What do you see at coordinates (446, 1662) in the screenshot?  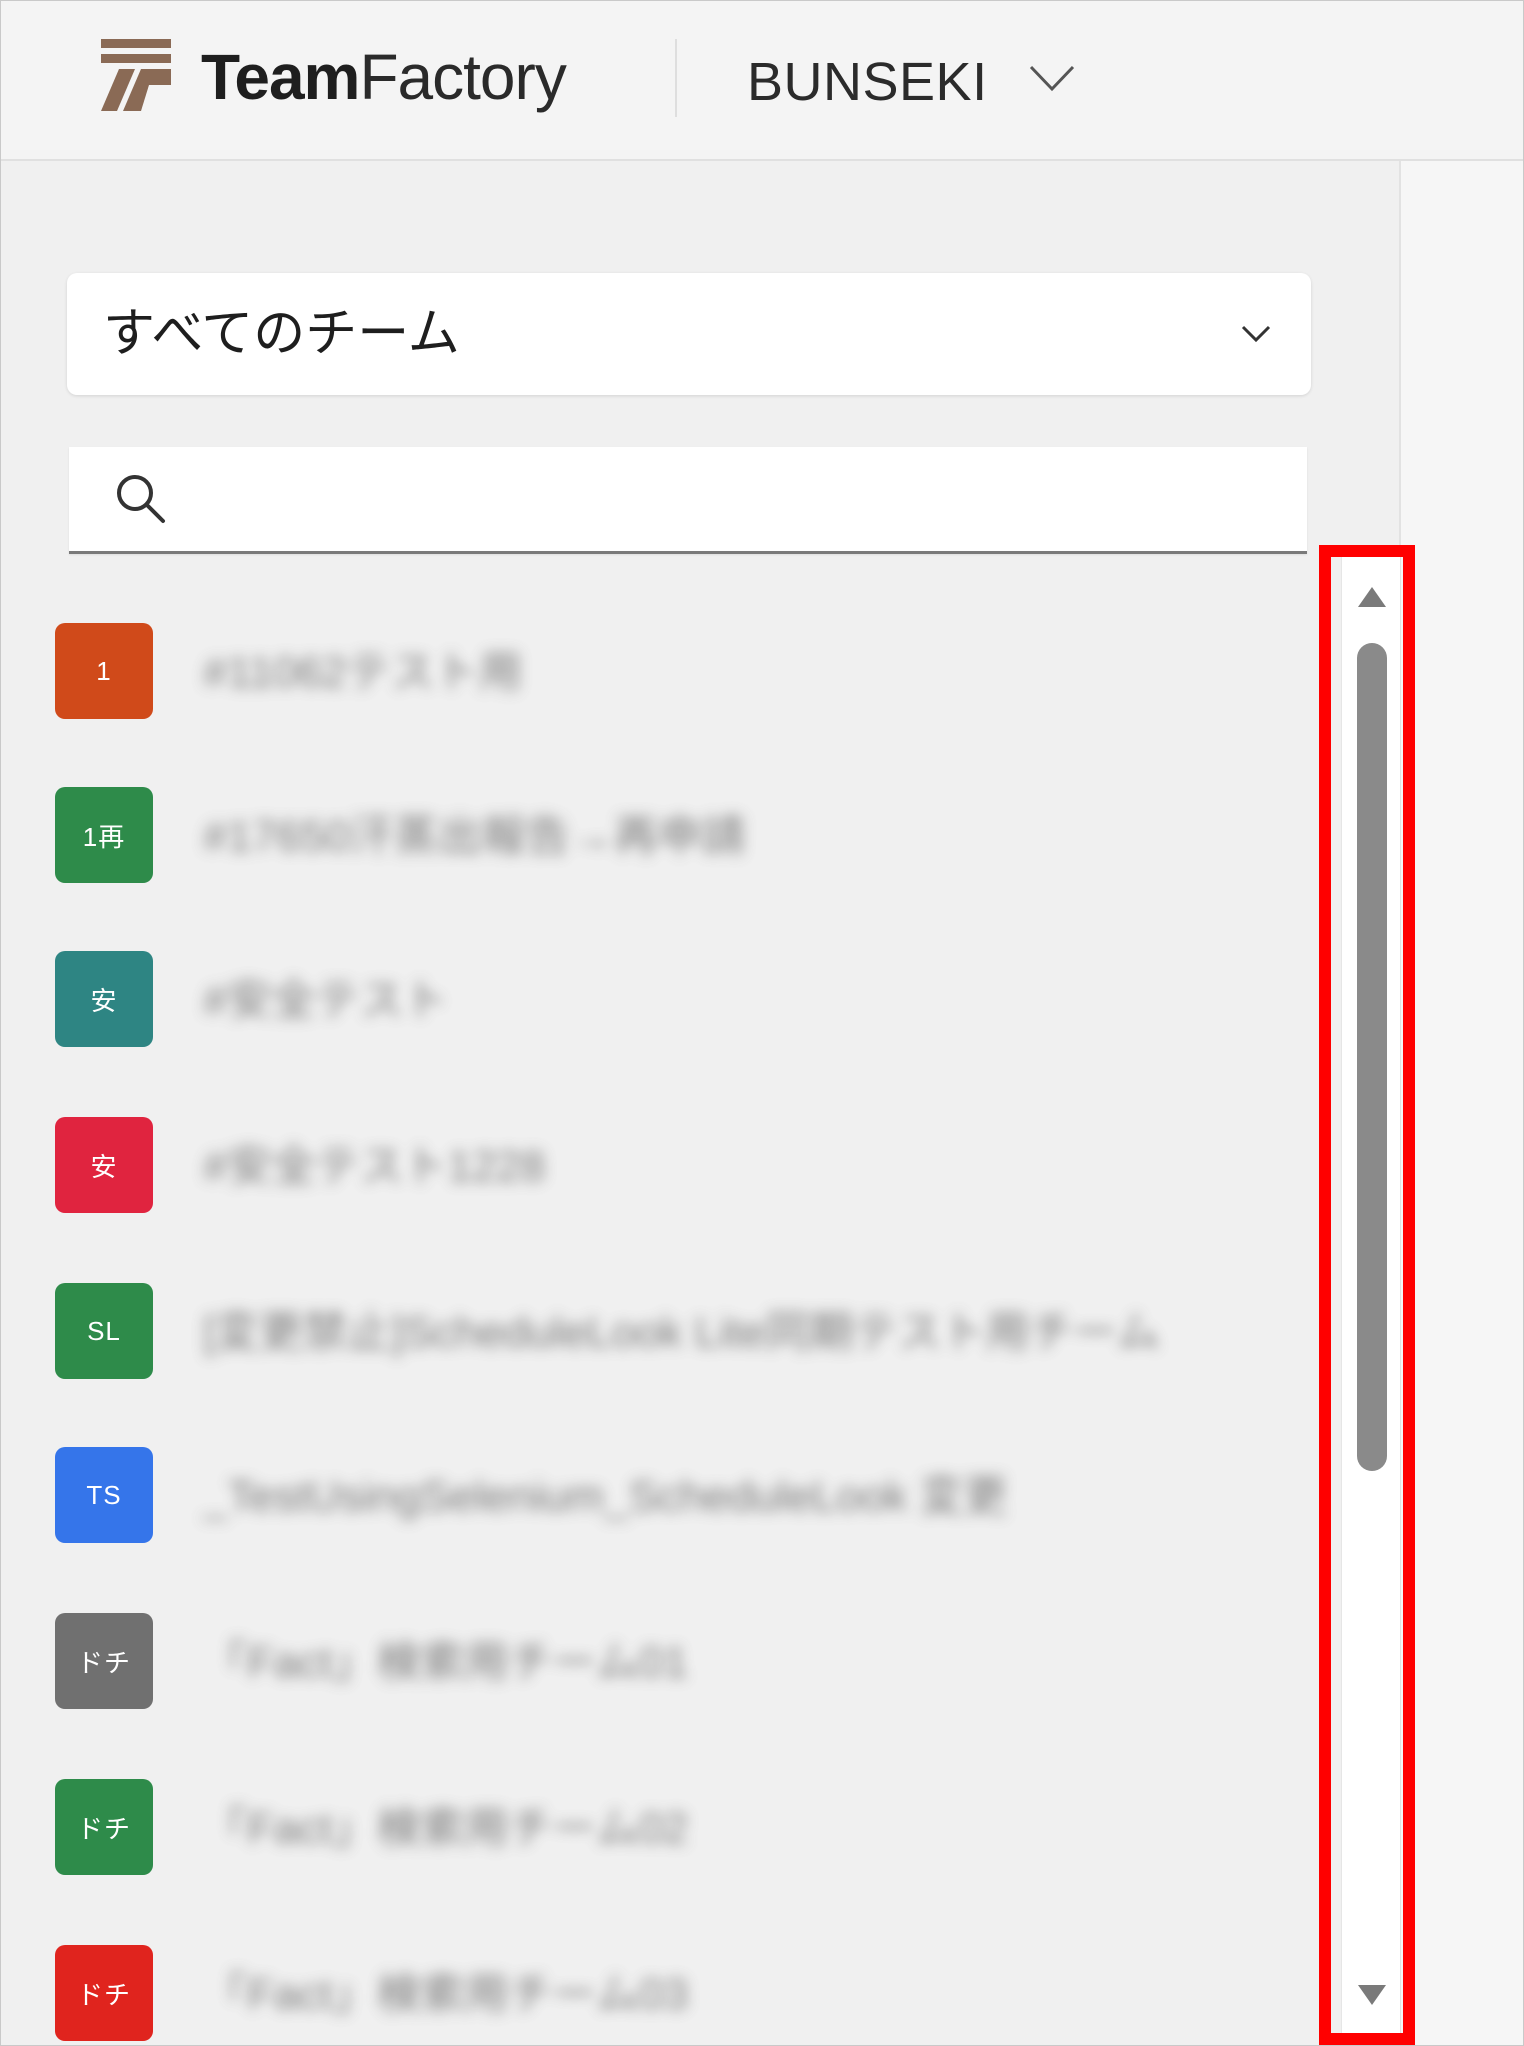 I see `team-name: 「Fact」検索用チーム01` at bounding box center [446, 1662].